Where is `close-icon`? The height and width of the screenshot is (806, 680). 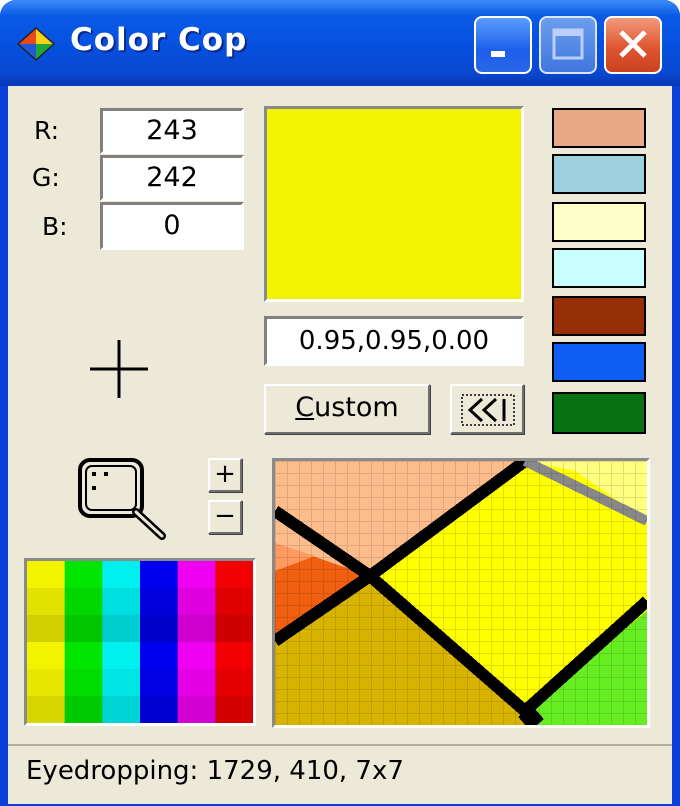 close-icon is located at coordinates (633, 44).